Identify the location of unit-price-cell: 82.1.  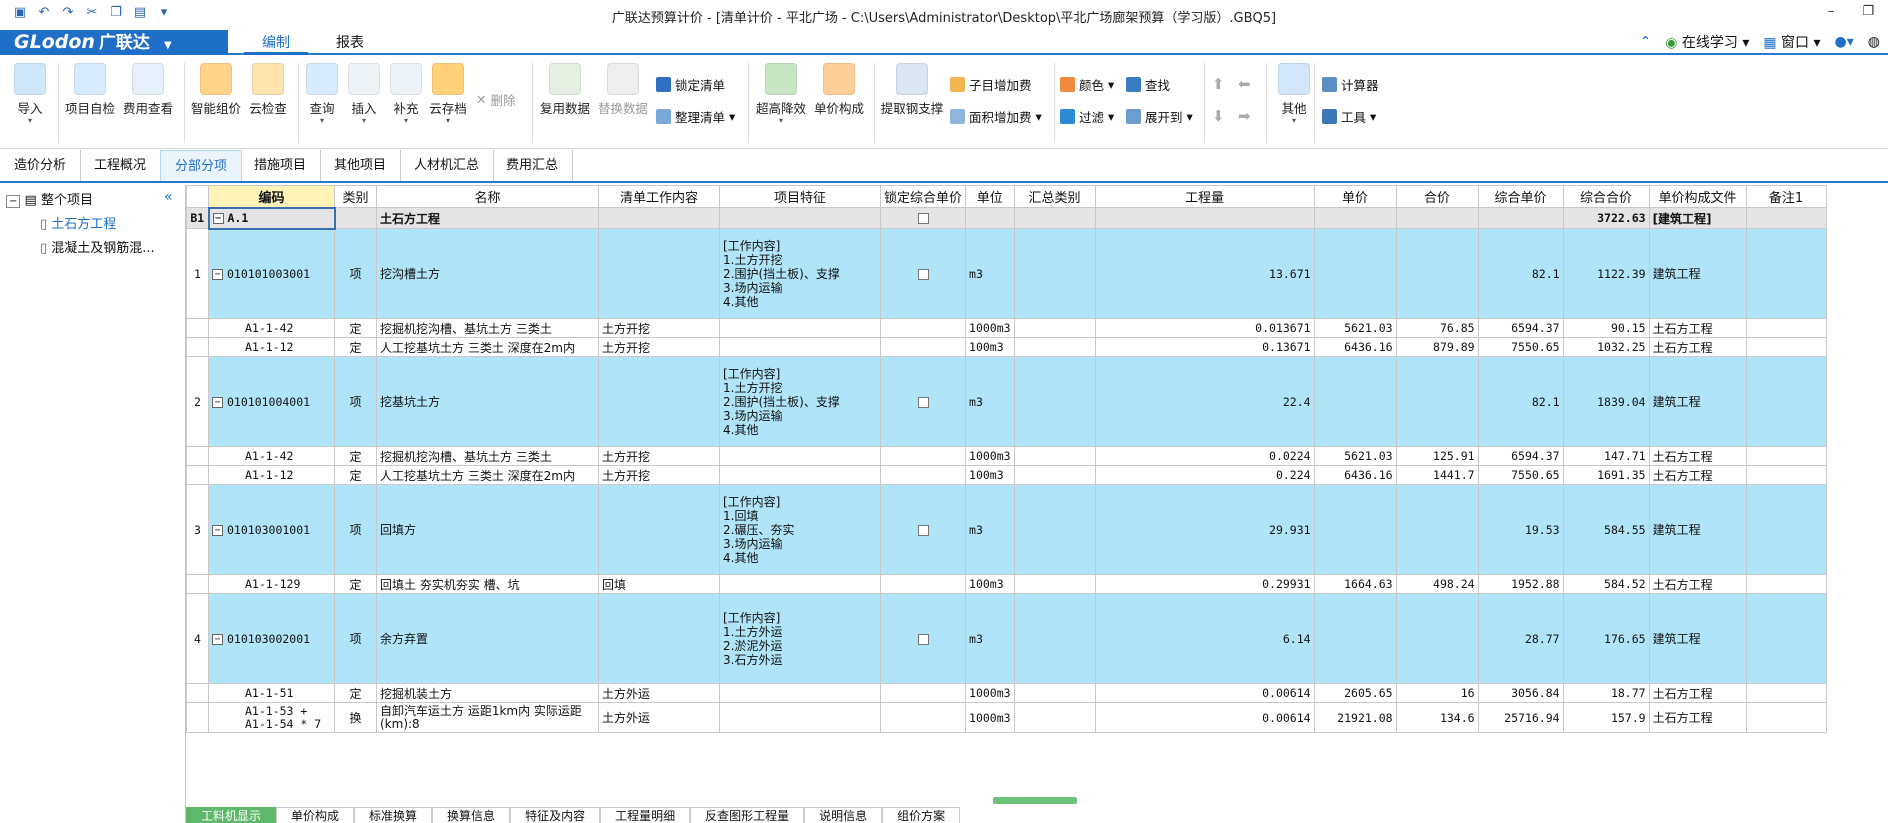
(1520, 401).